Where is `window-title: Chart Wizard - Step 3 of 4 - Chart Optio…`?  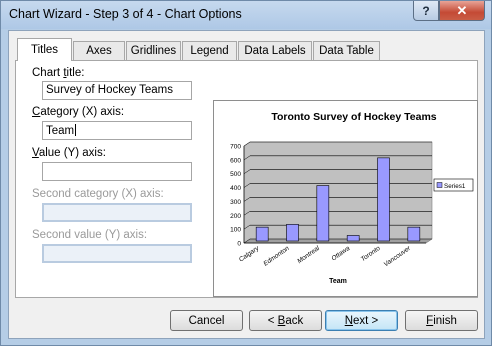
window-title: Chart Wizard - Step 3 of 4 - Chart Optio… is located at coordinates (125, 14).